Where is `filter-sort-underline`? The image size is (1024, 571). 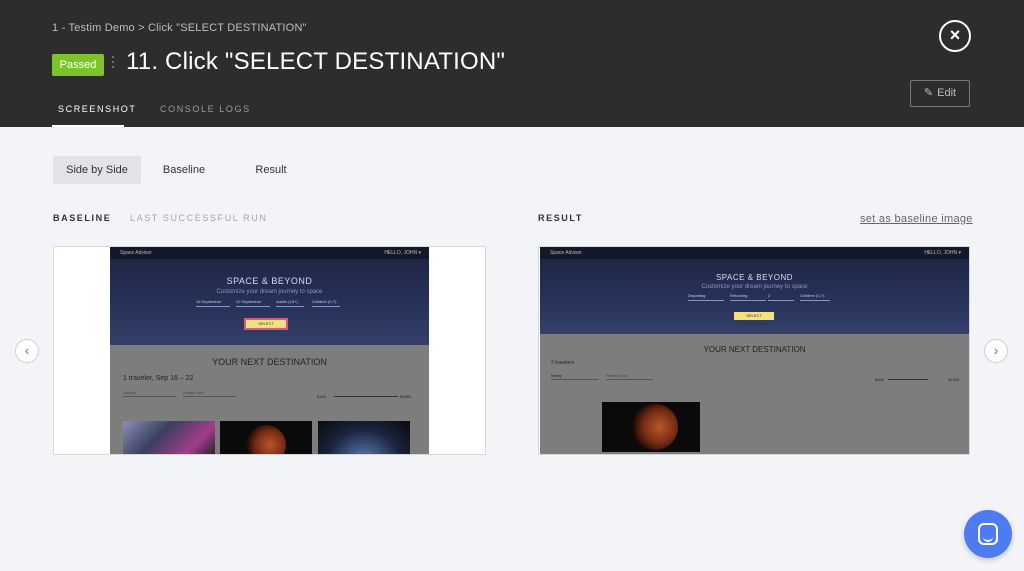
filter-sort-underline is located at coordinates (574, 379).